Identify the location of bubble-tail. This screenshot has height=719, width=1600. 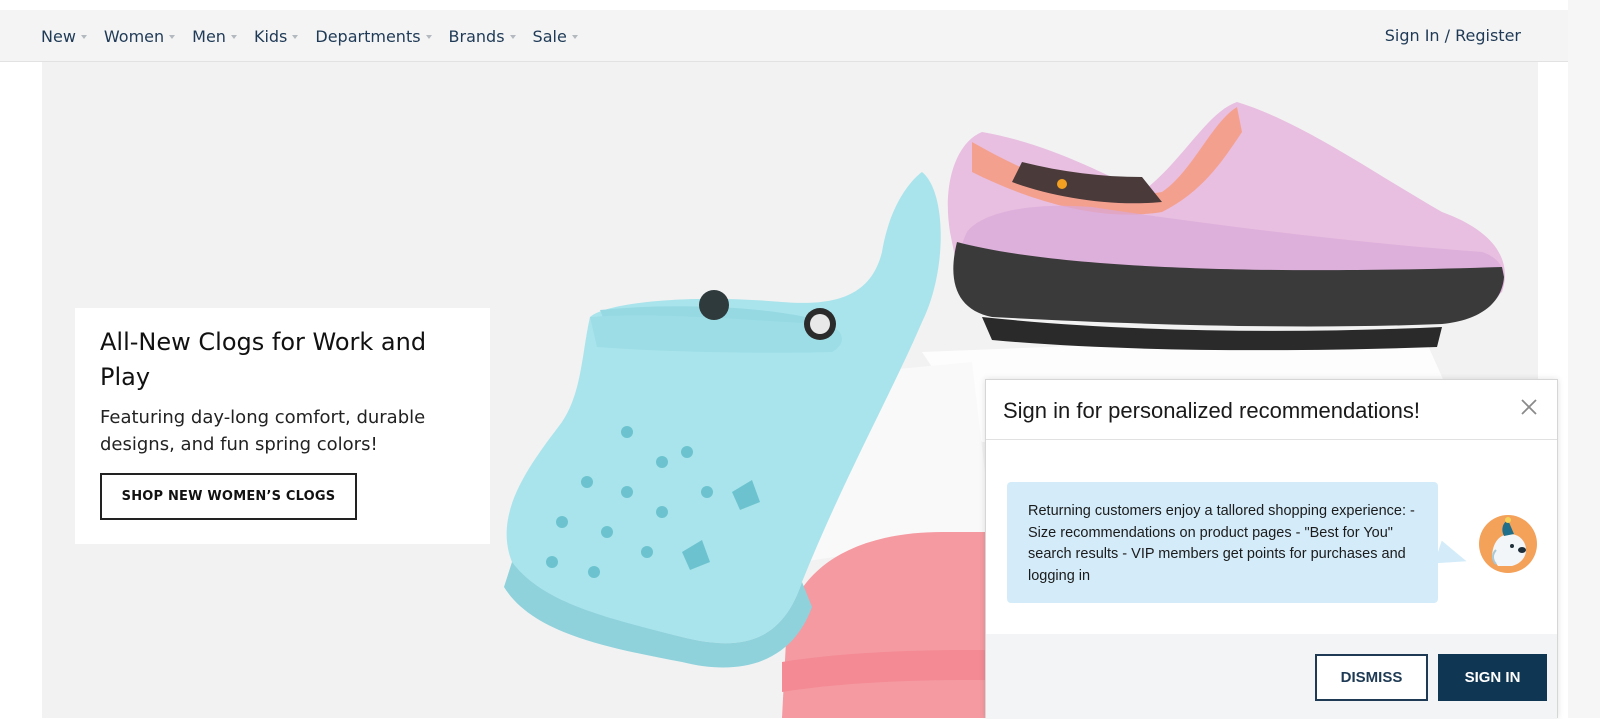
(1452, 556).